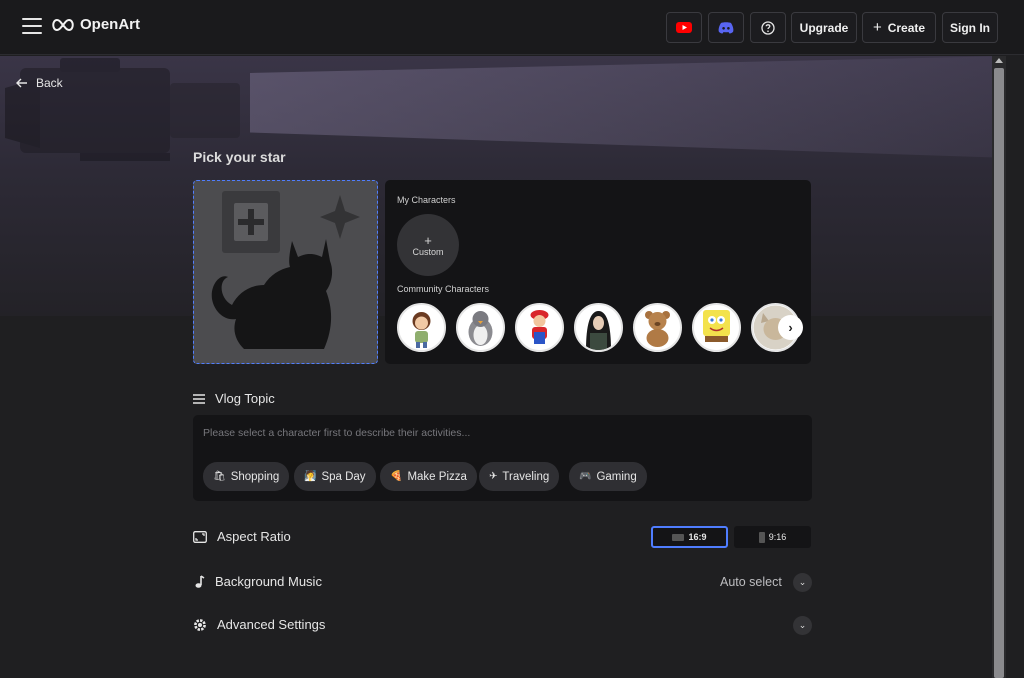 Image resolution: width=1024 pixels, height=678 pixels. I want to click on chip-gaming: 🎮 Gaming, so click(608, 476).